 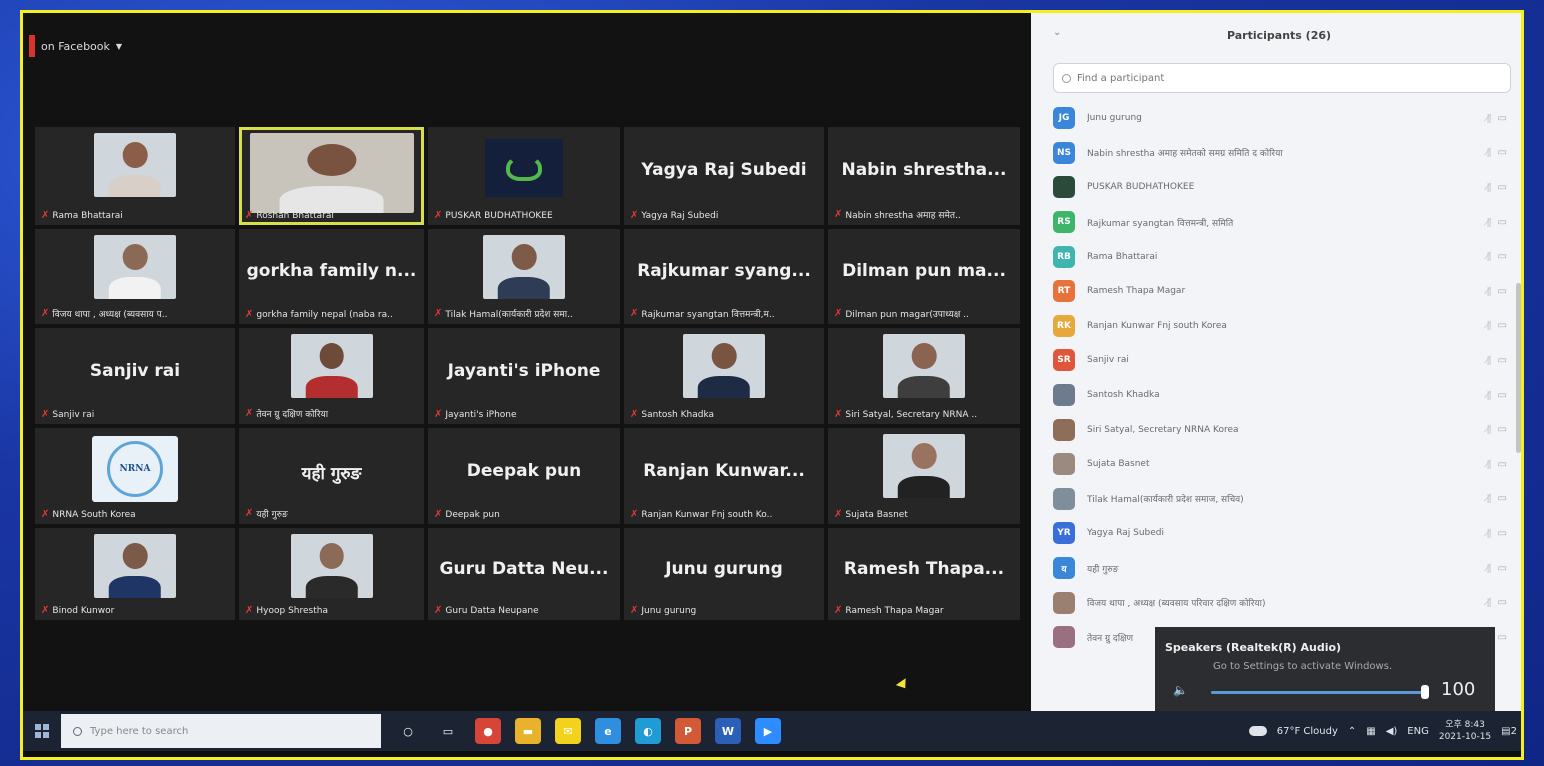 What do you see at coordinates (1281, 187) in the screenshot?
I see `participant-row: PUSKAR BUDHATHOKEE ǁ̸ ▭` at bounding box center [1281, 187].